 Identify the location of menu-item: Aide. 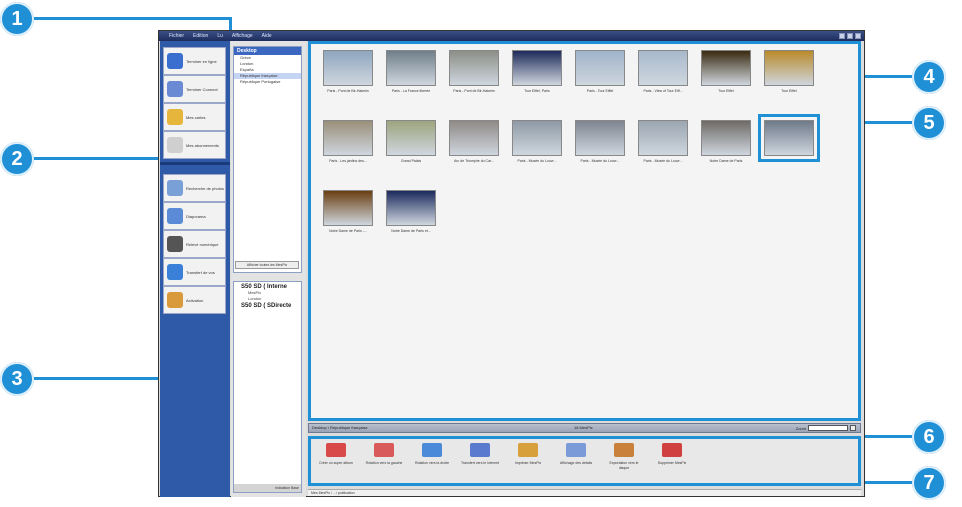
(267, 36).